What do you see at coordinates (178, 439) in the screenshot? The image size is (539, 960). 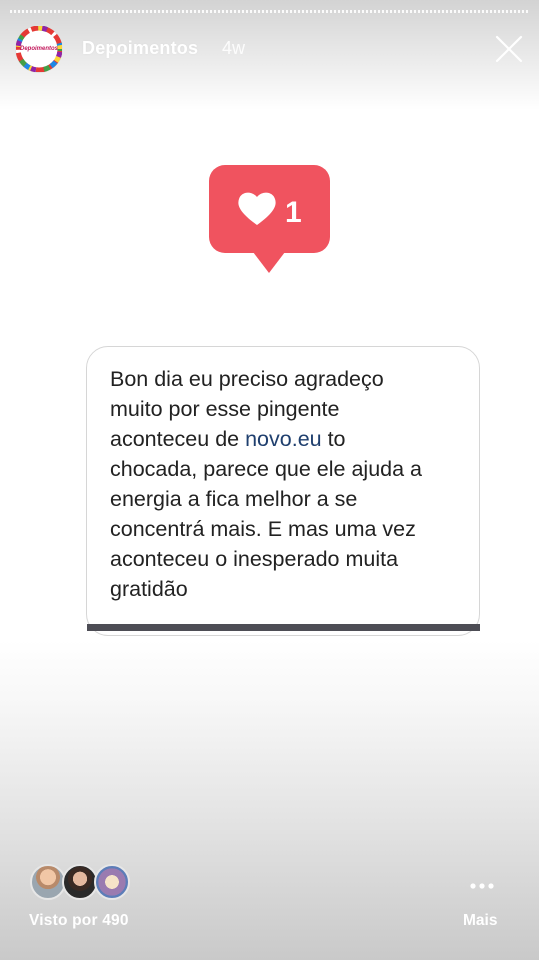 I see `message-text: aconteceu de` at bounding box center [178, 439].